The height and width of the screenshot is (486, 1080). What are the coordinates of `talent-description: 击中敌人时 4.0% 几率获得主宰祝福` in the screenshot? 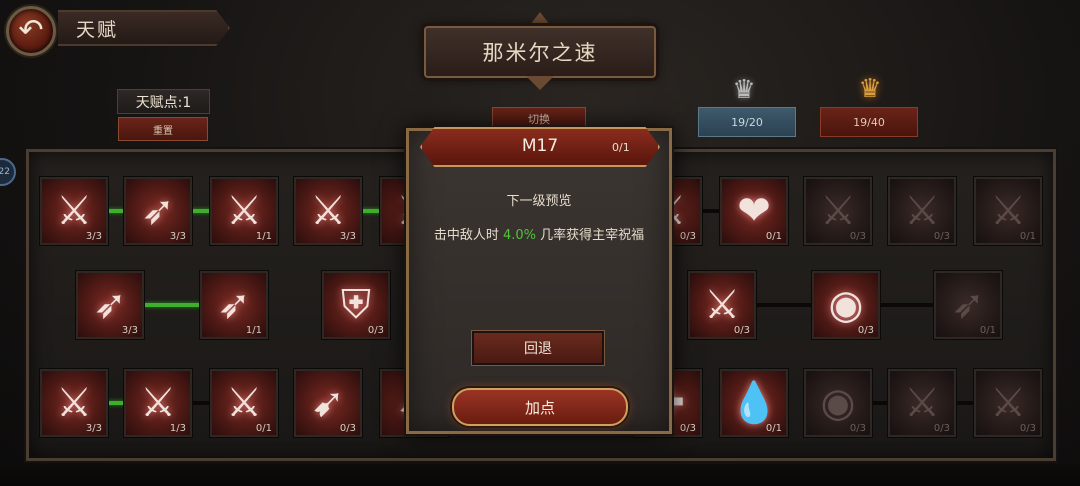 It's located at (539, 233).